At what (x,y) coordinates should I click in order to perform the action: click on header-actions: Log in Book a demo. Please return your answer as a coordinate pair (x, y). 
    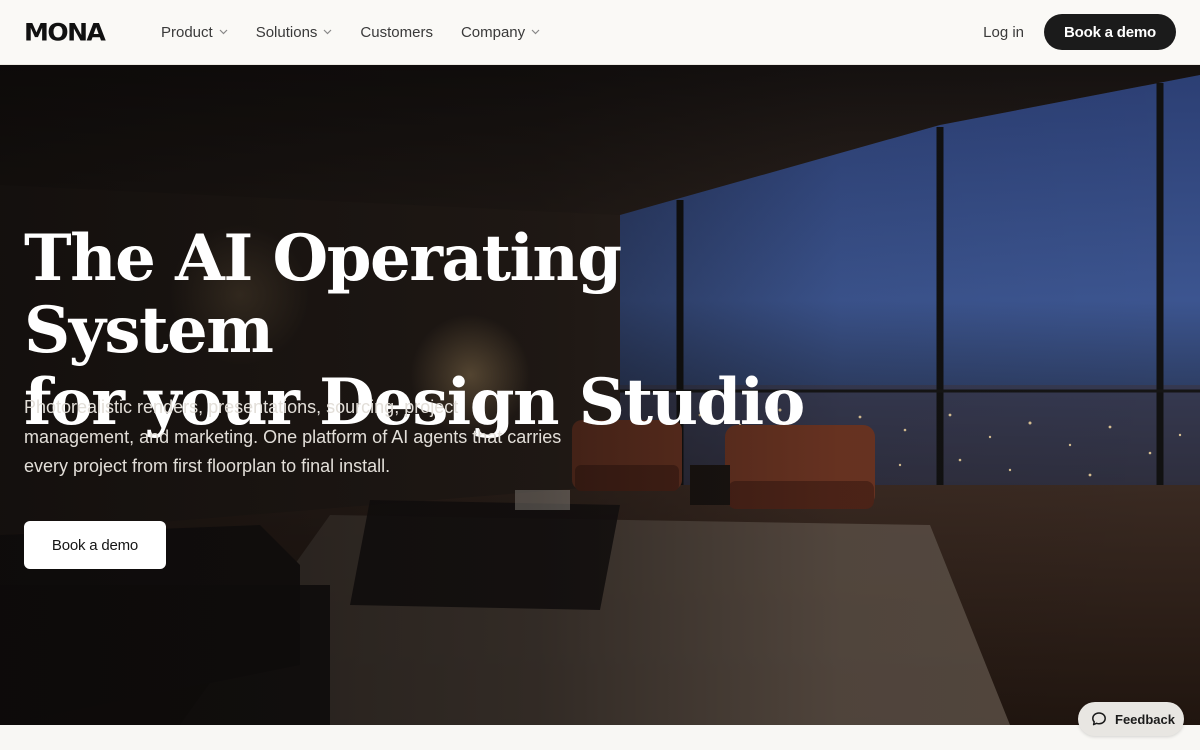
    Looking at the image, I should click on (1079, 32).